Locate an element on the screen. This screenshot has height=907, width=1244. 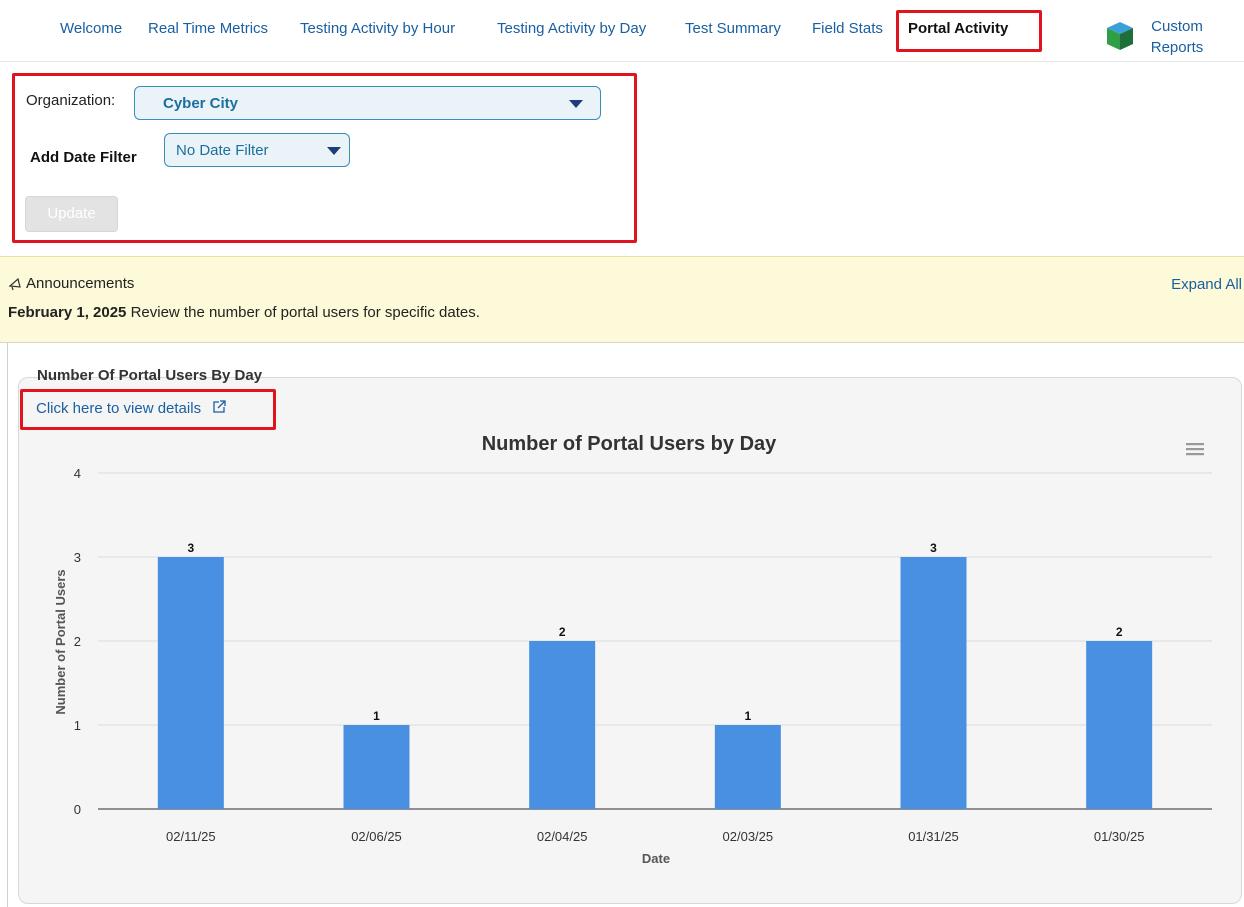
chart-y-axis-label: Number of Portal Users is located at coordinates (60, 641).